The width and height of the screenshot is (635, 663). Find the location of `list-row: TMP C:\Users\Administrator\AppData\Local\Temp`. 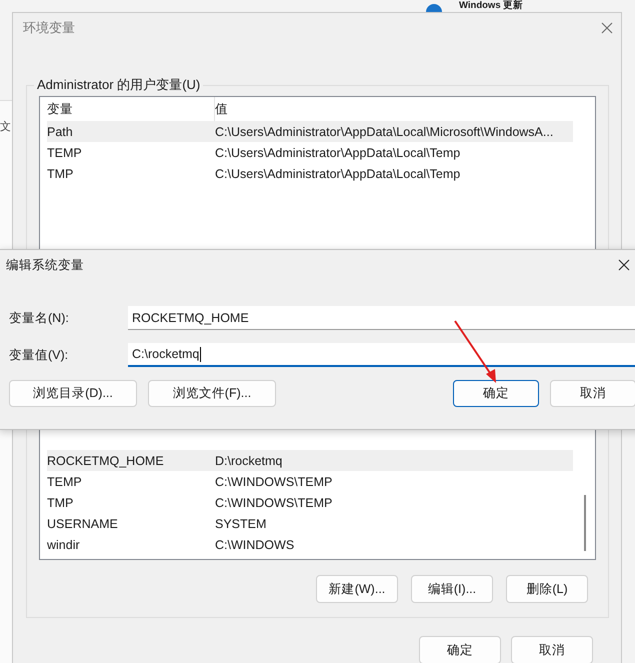

list-row: TMP C:\Users\Administrator\AppData\Local\Temp is located at coordinates (310, 173).